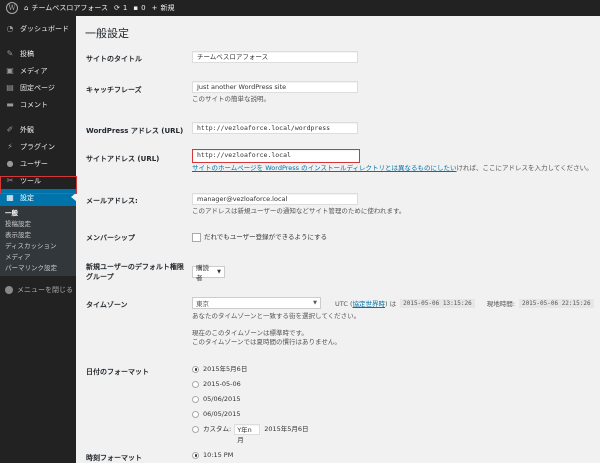 The height and width of the screenshot is (463, 600). I want to click on email-description: このアドレスは新規ユーザーの通知などサイト管理のために使われます。, so click(299, 211).